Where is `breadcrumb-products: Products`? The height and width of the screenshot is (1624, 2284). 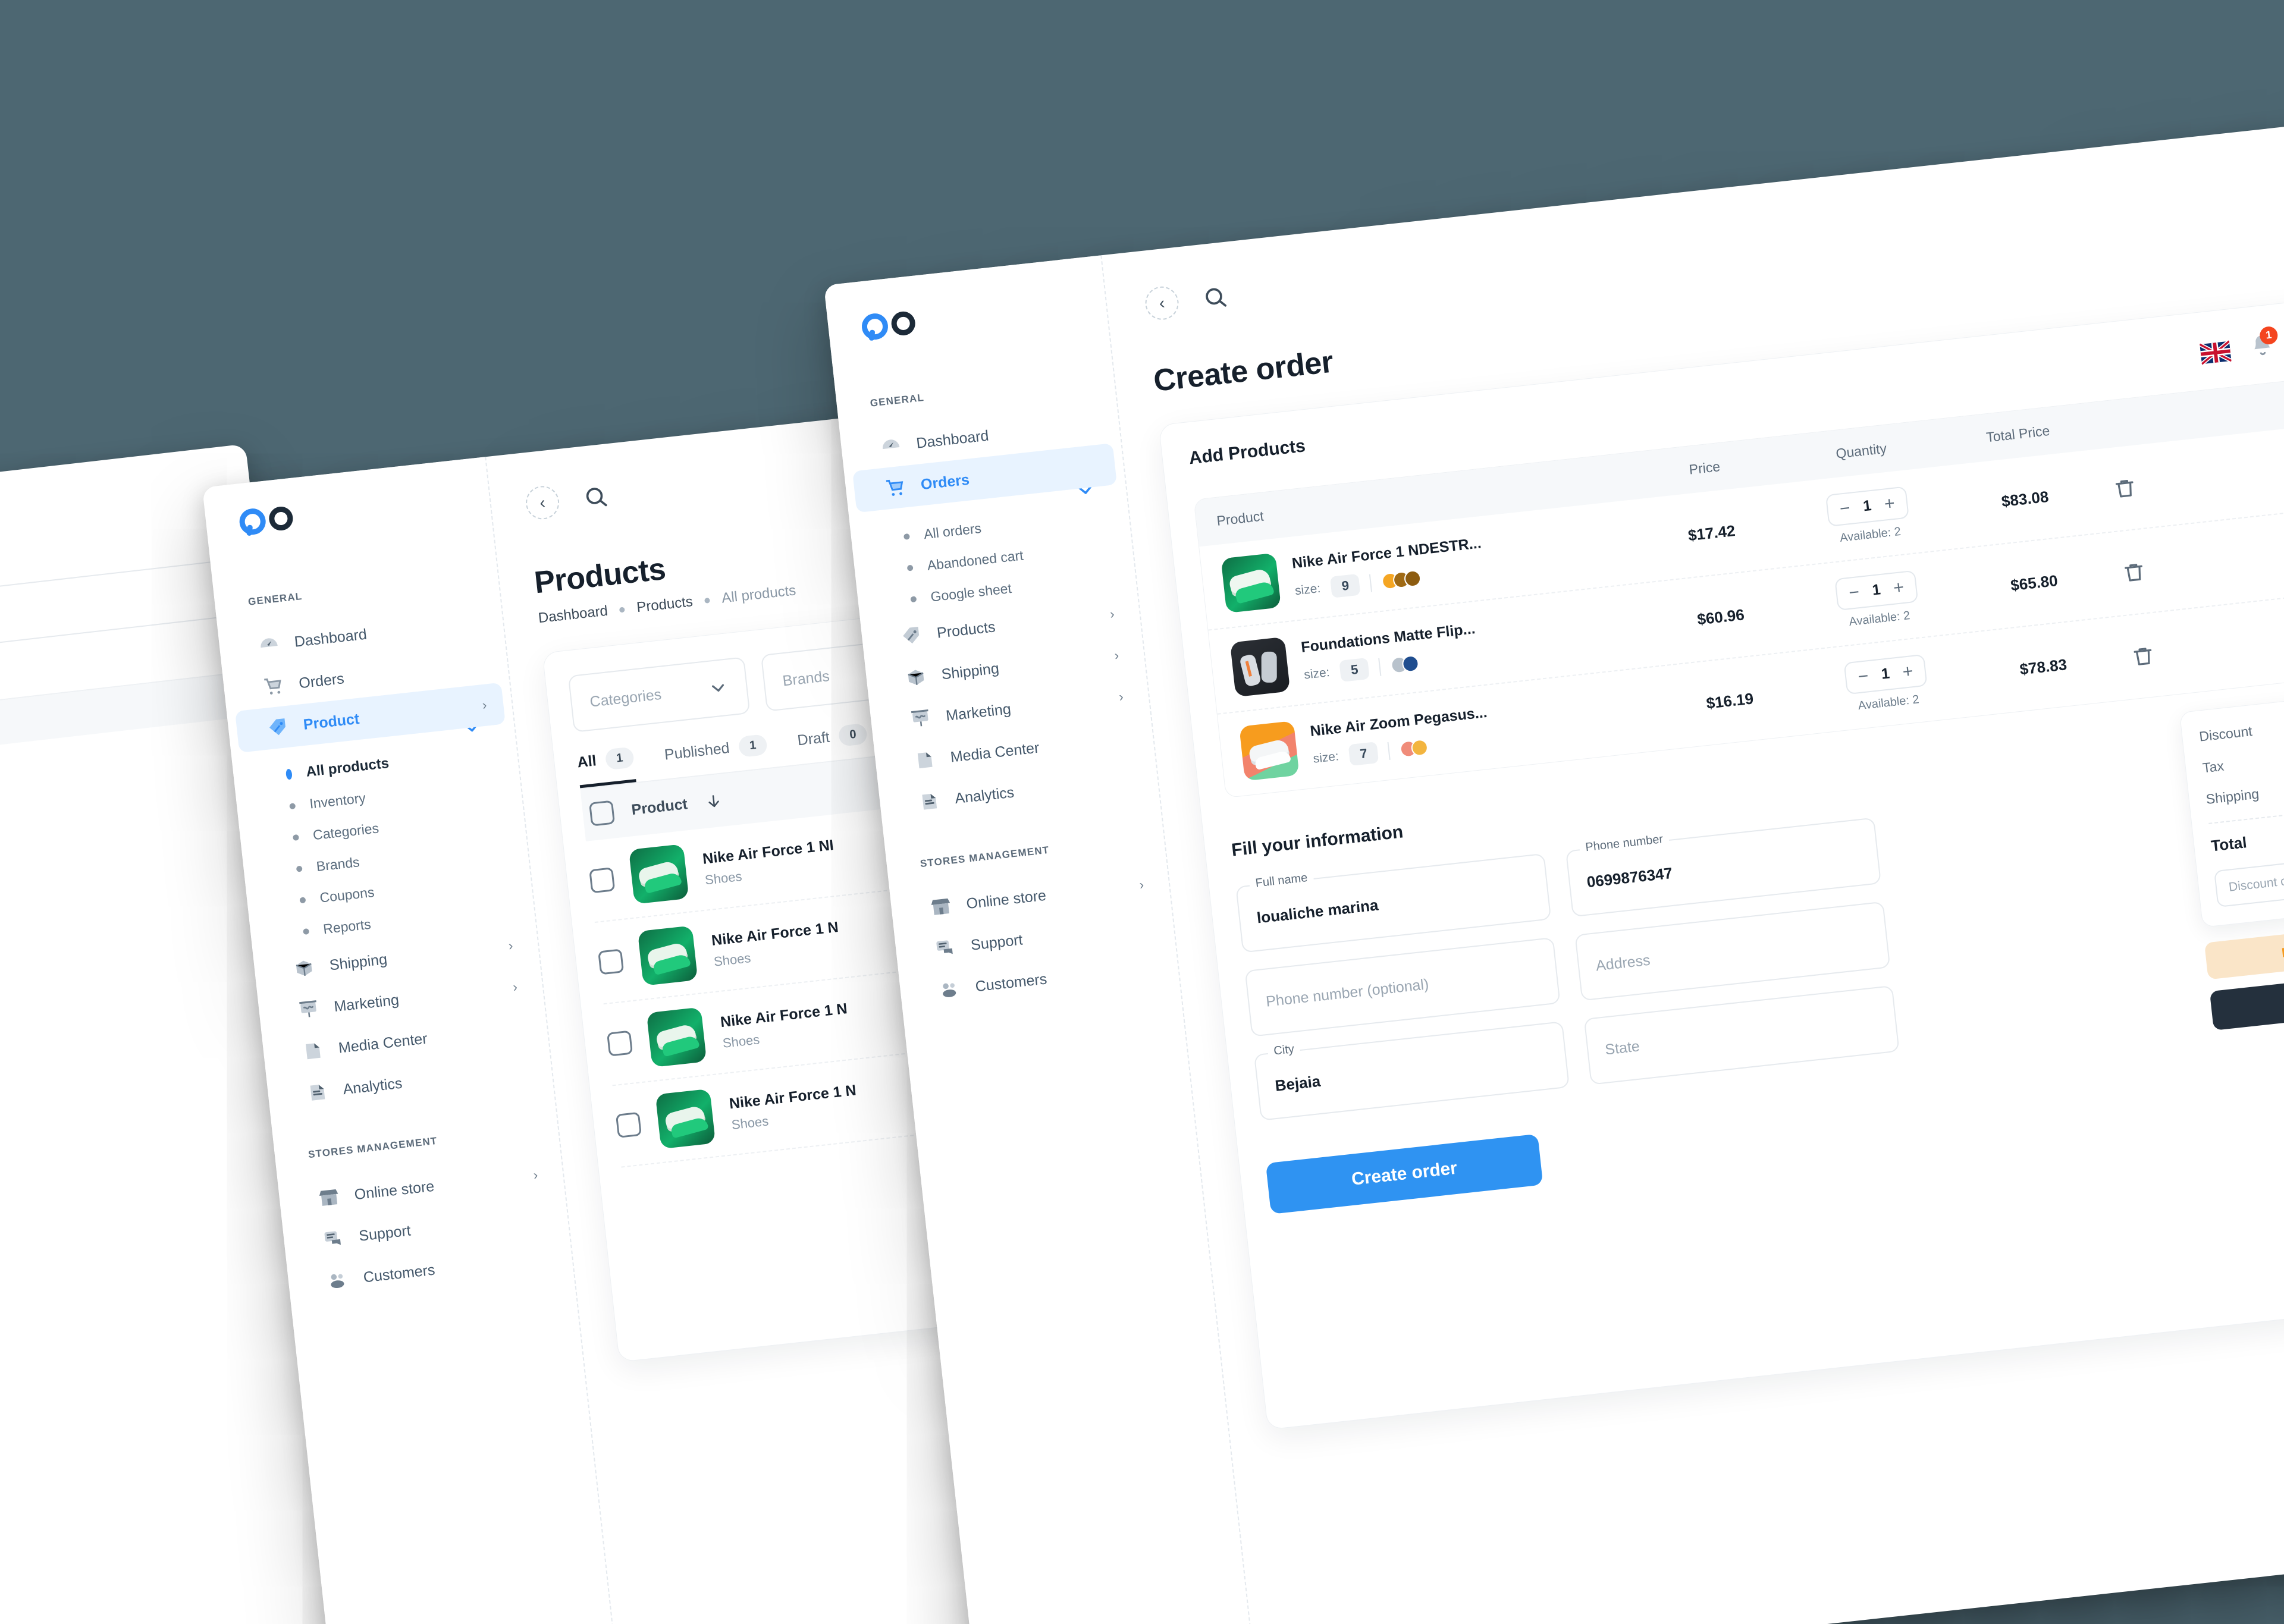 breadcrumb-products: Products is located at coordinates (665, 604).